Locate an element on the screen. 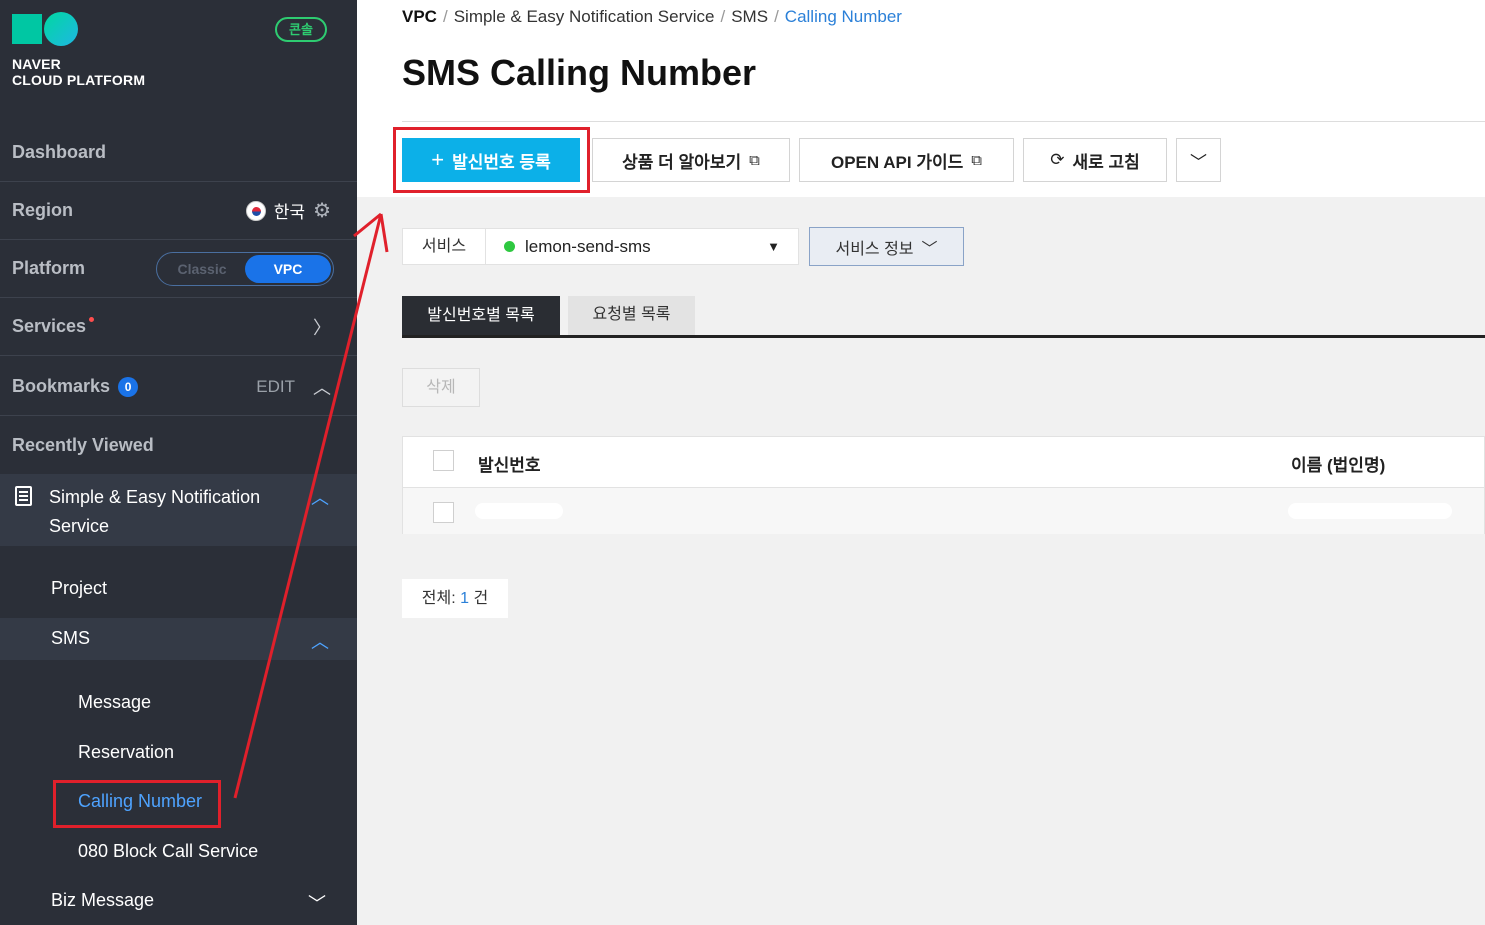 The height and width of the screenshot is (925, 1485). sidebar-platform: Platform Classic VPC is located at coordinates (178, 269).